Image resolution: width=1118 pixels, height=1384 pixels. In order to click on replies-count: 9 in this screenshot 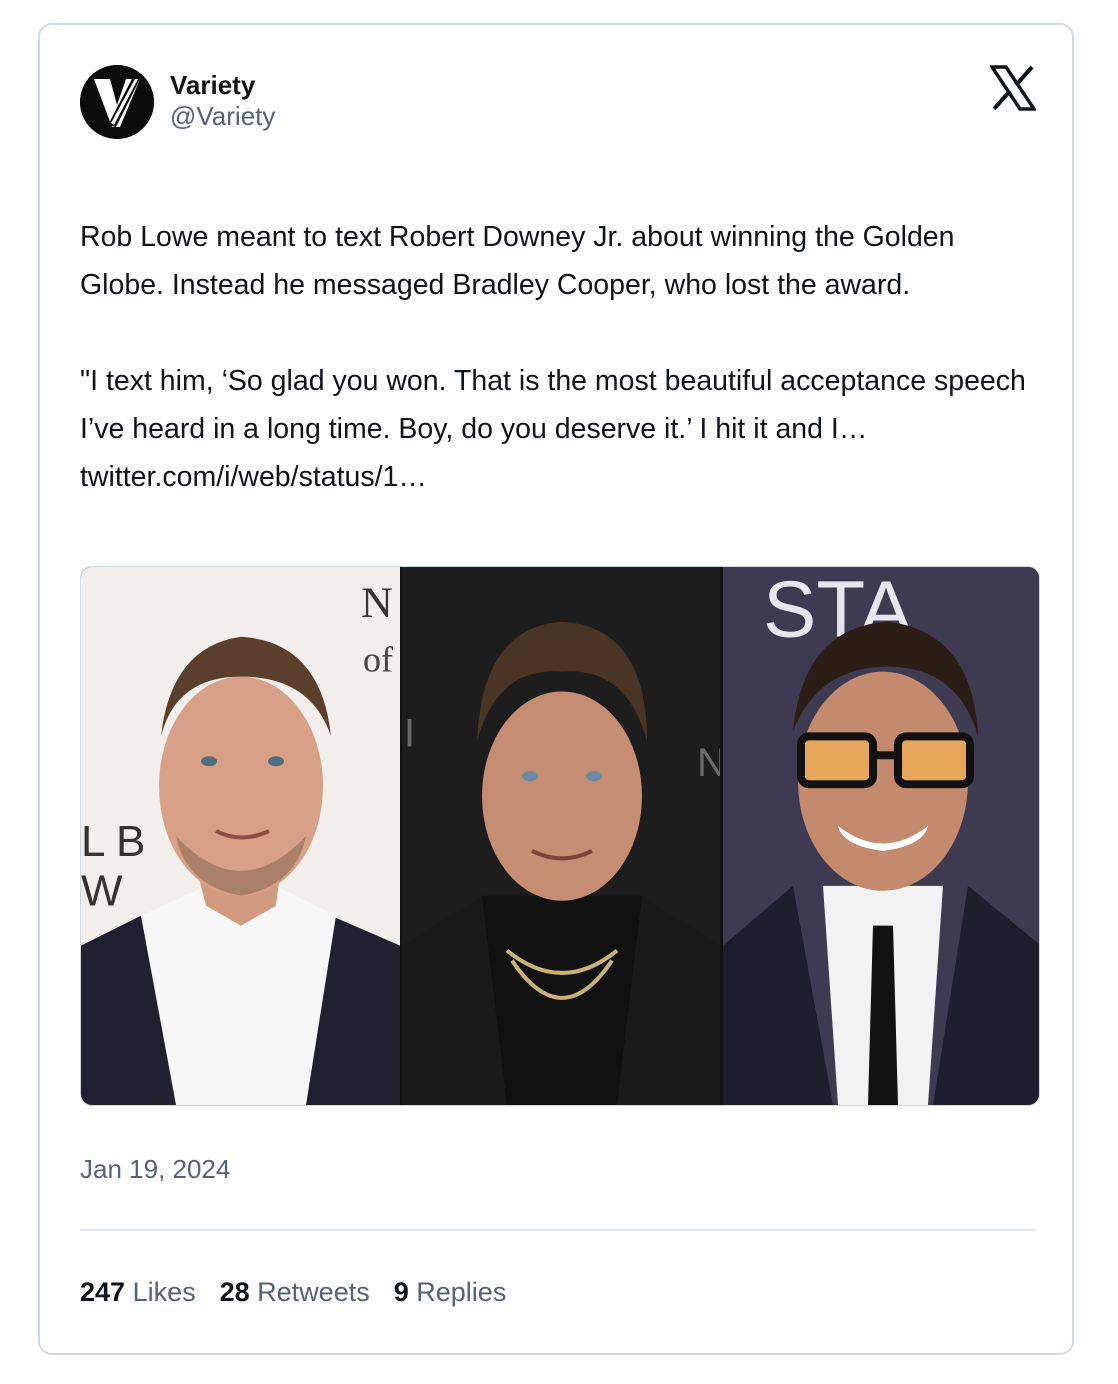, I will do `click(401, 1292)`.